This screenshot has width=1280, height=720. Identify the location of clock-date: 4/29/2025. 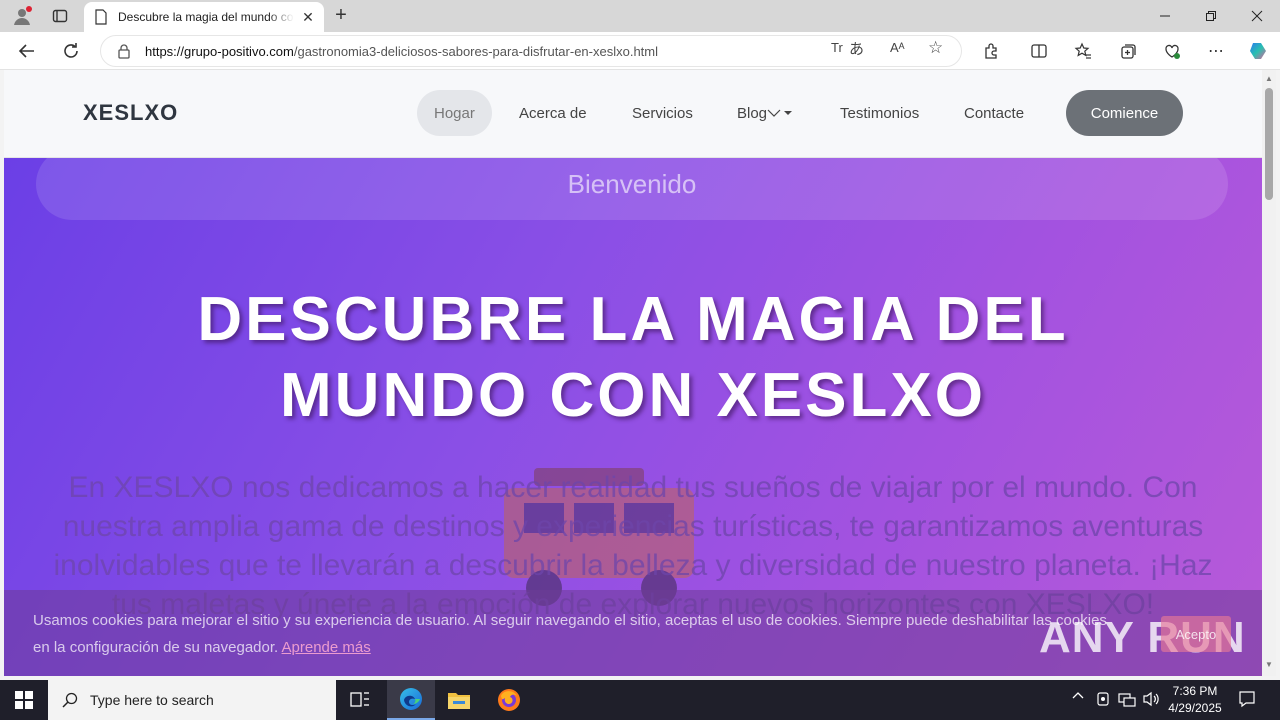
(1195, 708).